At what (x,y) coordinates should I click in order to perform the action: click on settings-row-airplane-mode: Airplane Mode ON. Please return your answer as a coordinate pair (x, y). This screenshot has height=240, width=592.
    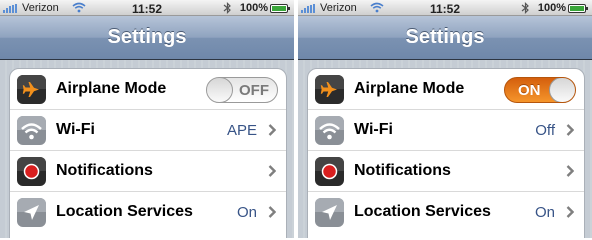
    Looking at the image, I should click on (446, 89).